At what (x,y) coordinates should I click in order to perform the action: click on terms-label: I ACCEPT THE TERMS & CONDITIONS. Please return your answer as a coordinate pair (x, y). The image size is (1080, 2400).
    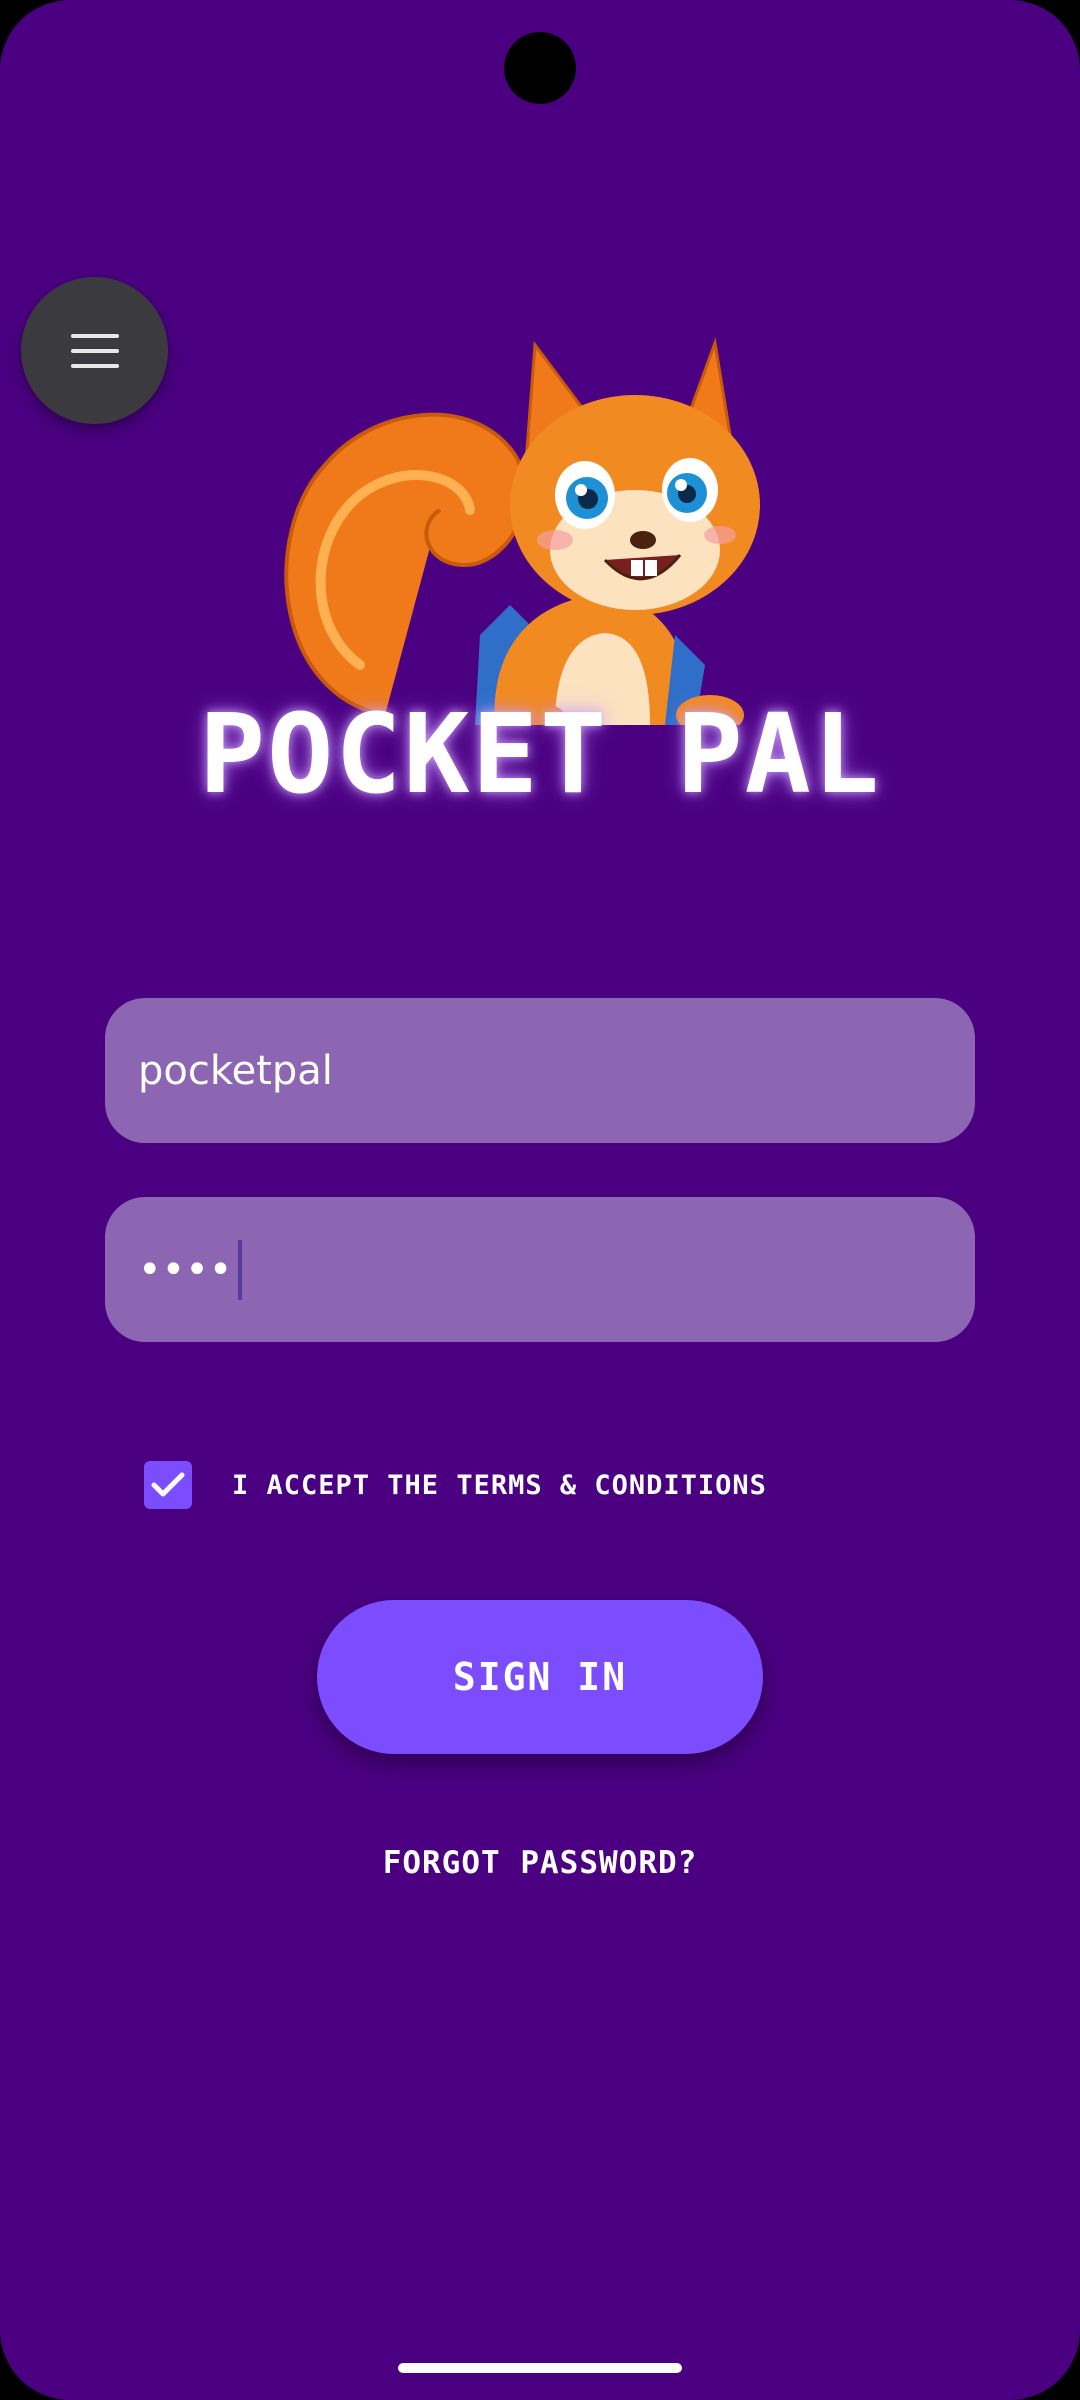
    Looking at the image, I should click on (499, 1485).